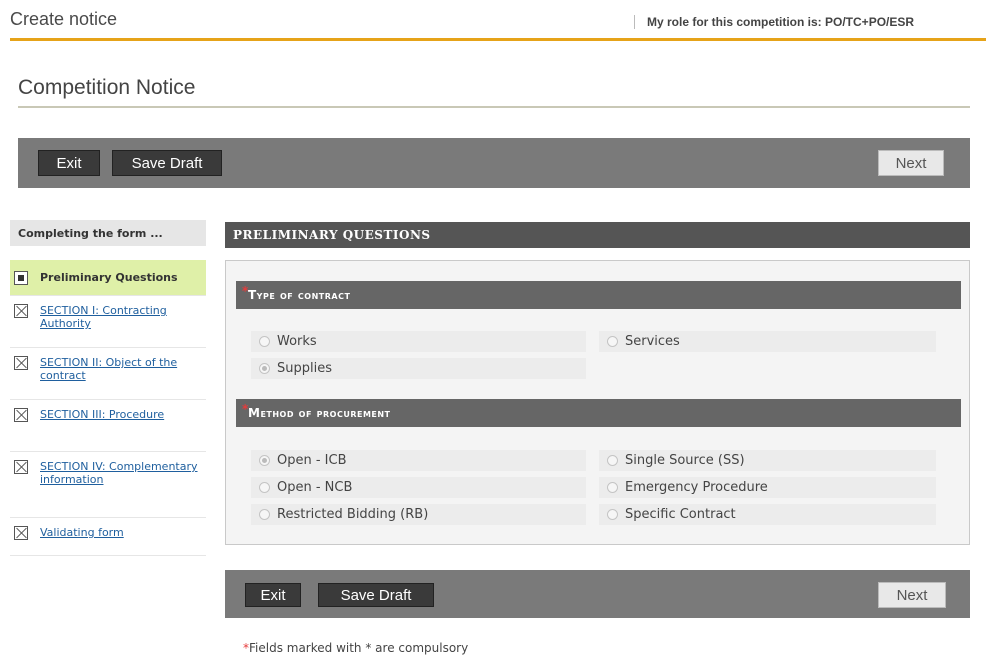 Image resolution: width=986 pixels, height=656 pixels. I want to click on option-label: Open - NCB, so click(315, 487).